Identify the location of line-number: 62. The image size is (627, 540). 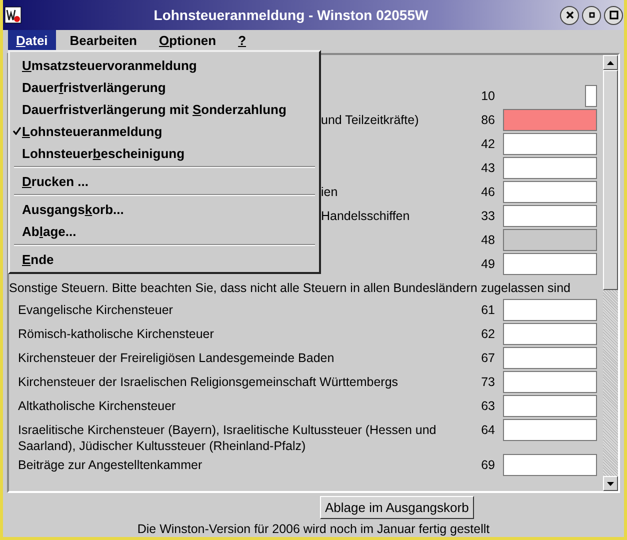
(488, 334).